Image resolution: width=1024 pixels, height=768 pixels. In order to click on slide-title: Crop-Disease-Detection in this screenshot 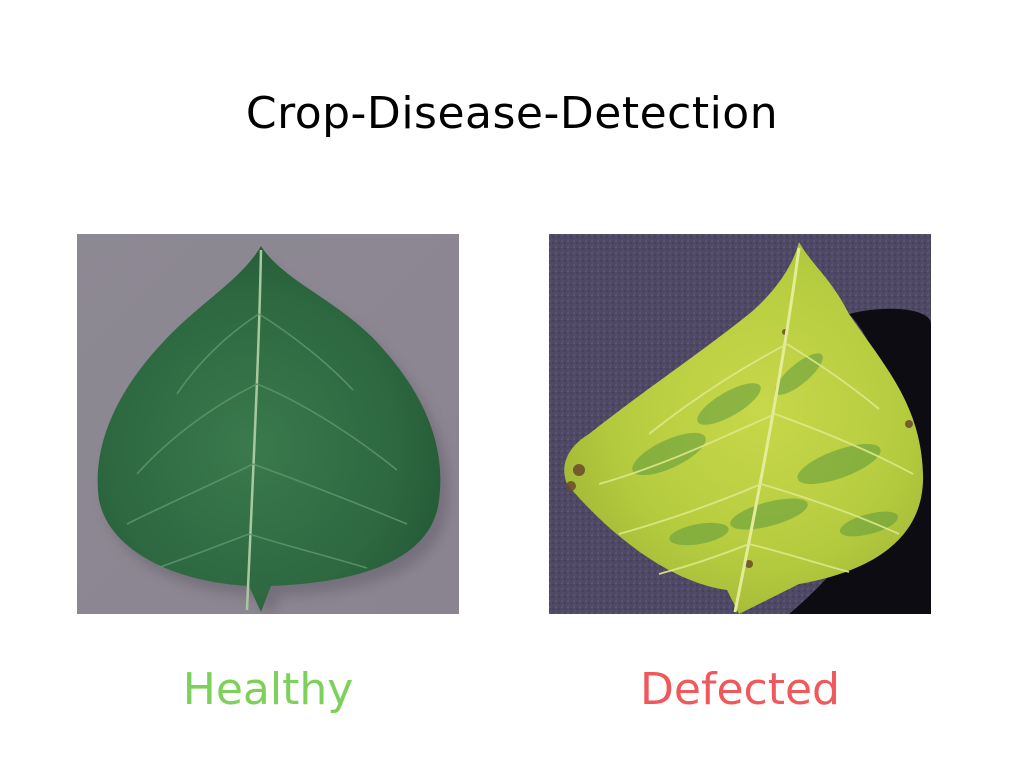, I will do `click(512, 113)`.